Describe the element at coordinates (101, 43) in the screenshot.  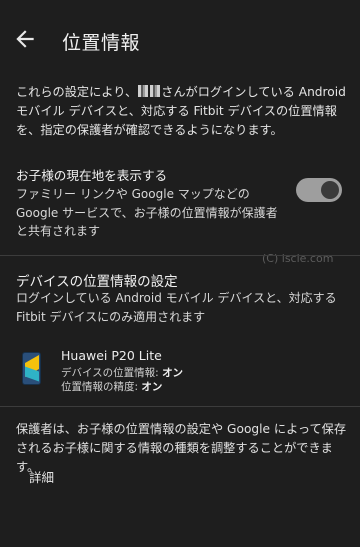
I see `page-title: 位置情報` at that location.